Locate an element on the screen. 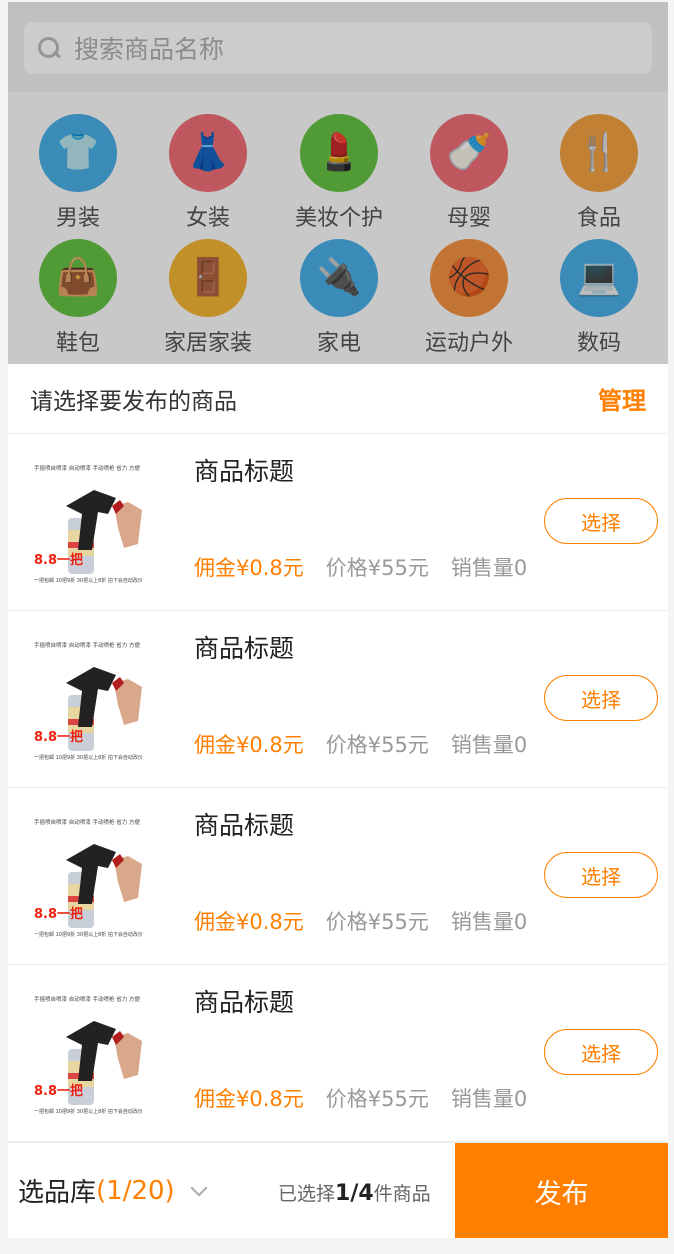 This screenshot has height=1254, width=674. selected-count: 1/4 is located at coordinates (354, 1193).